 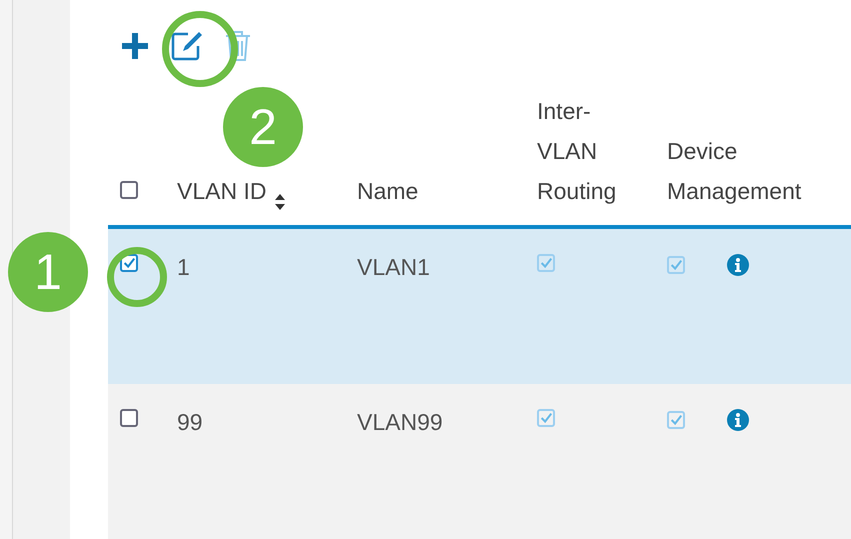 What do you see at coordinates (263, 127) in the screenshot?
I see `step-badge: 2` at bounding box center [263, 127].